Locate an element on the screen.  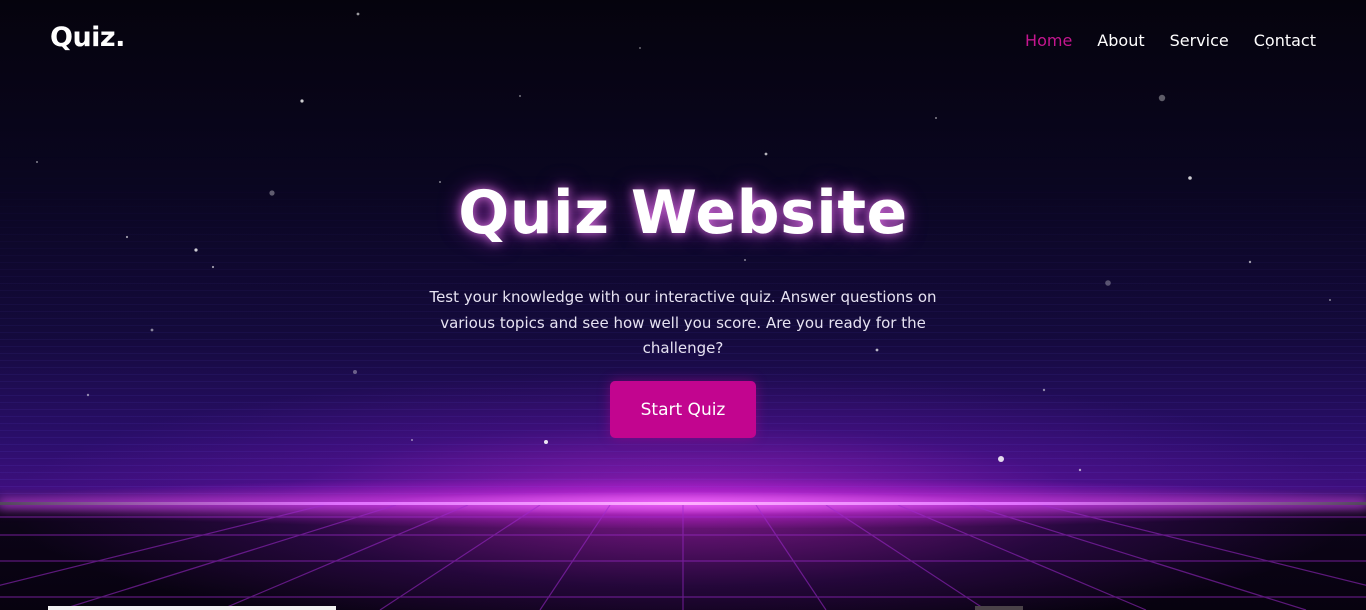
nav-link-home: Home is located at coordinates (1048, 40).